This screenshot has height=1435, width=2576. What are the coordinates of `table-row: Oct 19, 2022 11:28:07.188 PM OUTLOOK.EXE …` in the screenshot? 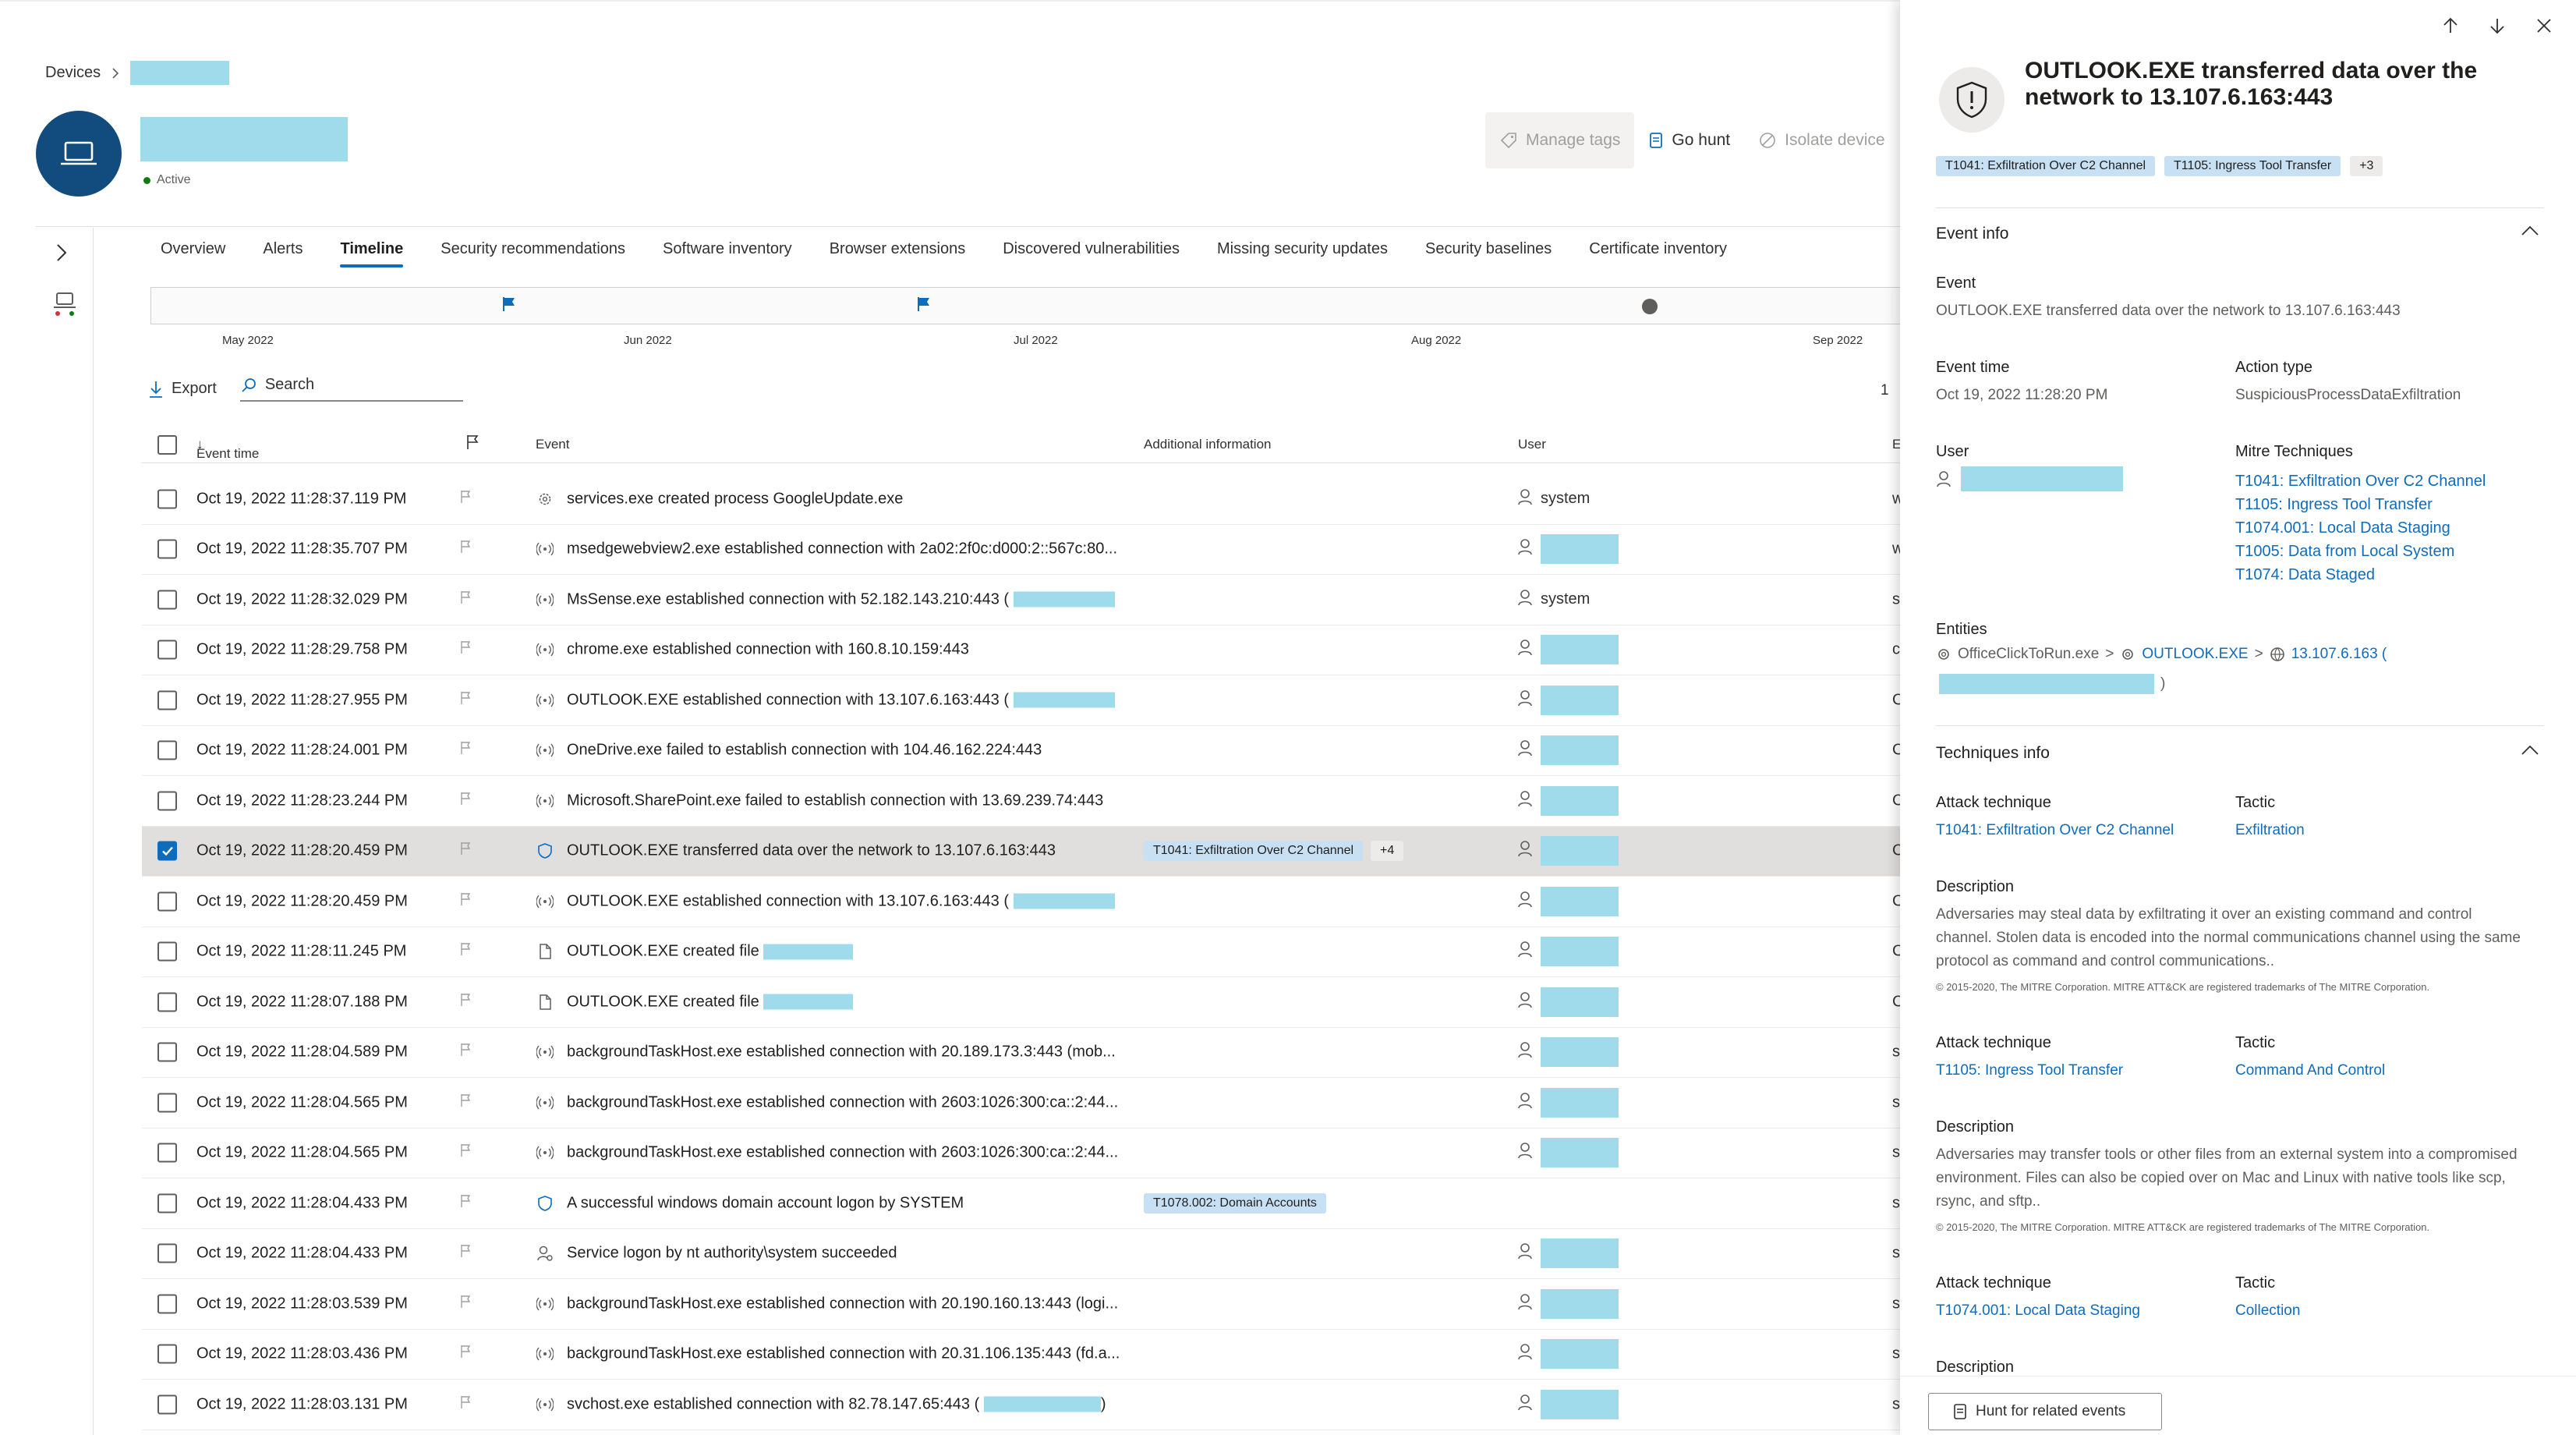 It's located at (1022, 1002).